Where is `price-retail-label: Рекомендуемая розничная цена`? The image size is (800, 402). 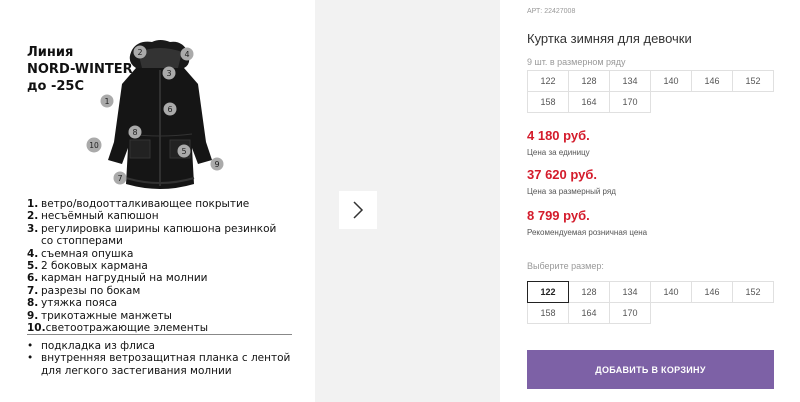
price-retail-label: Рекомендуемая розничная цена is located at coordinates (587, 232).